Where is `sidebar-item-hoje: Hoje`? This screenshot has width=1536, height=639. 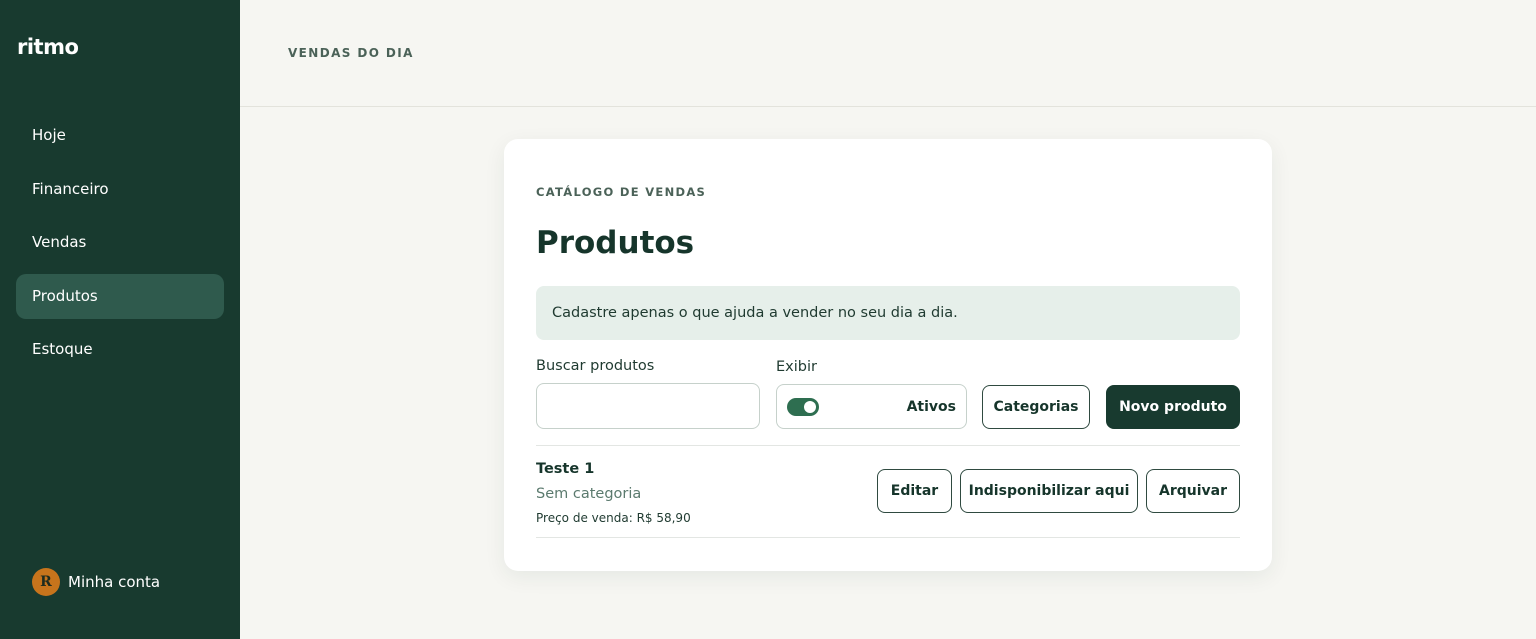 sidebar-item-hoje: Hoje is located at coordinates (120, 135).